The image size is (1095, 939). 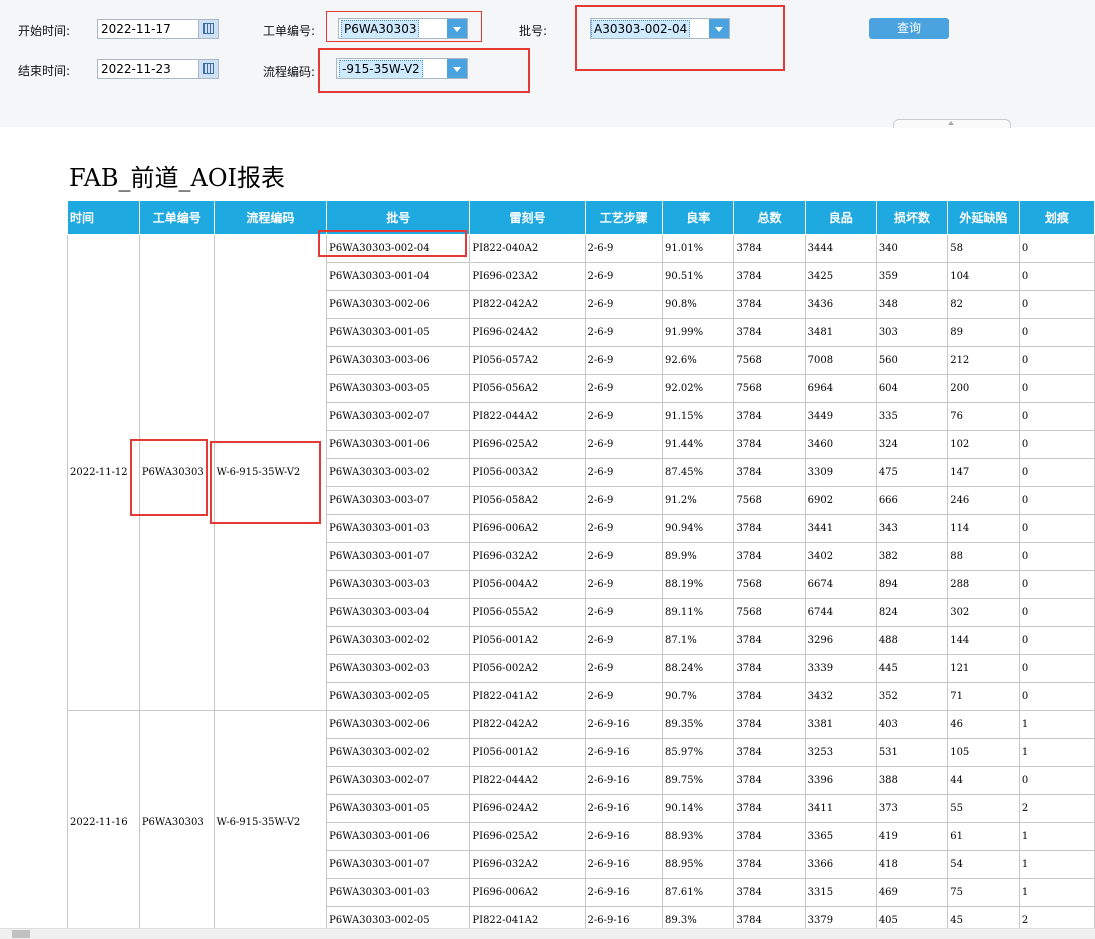 I want to click on table-cell: 3425, so click(x=840, y=276).